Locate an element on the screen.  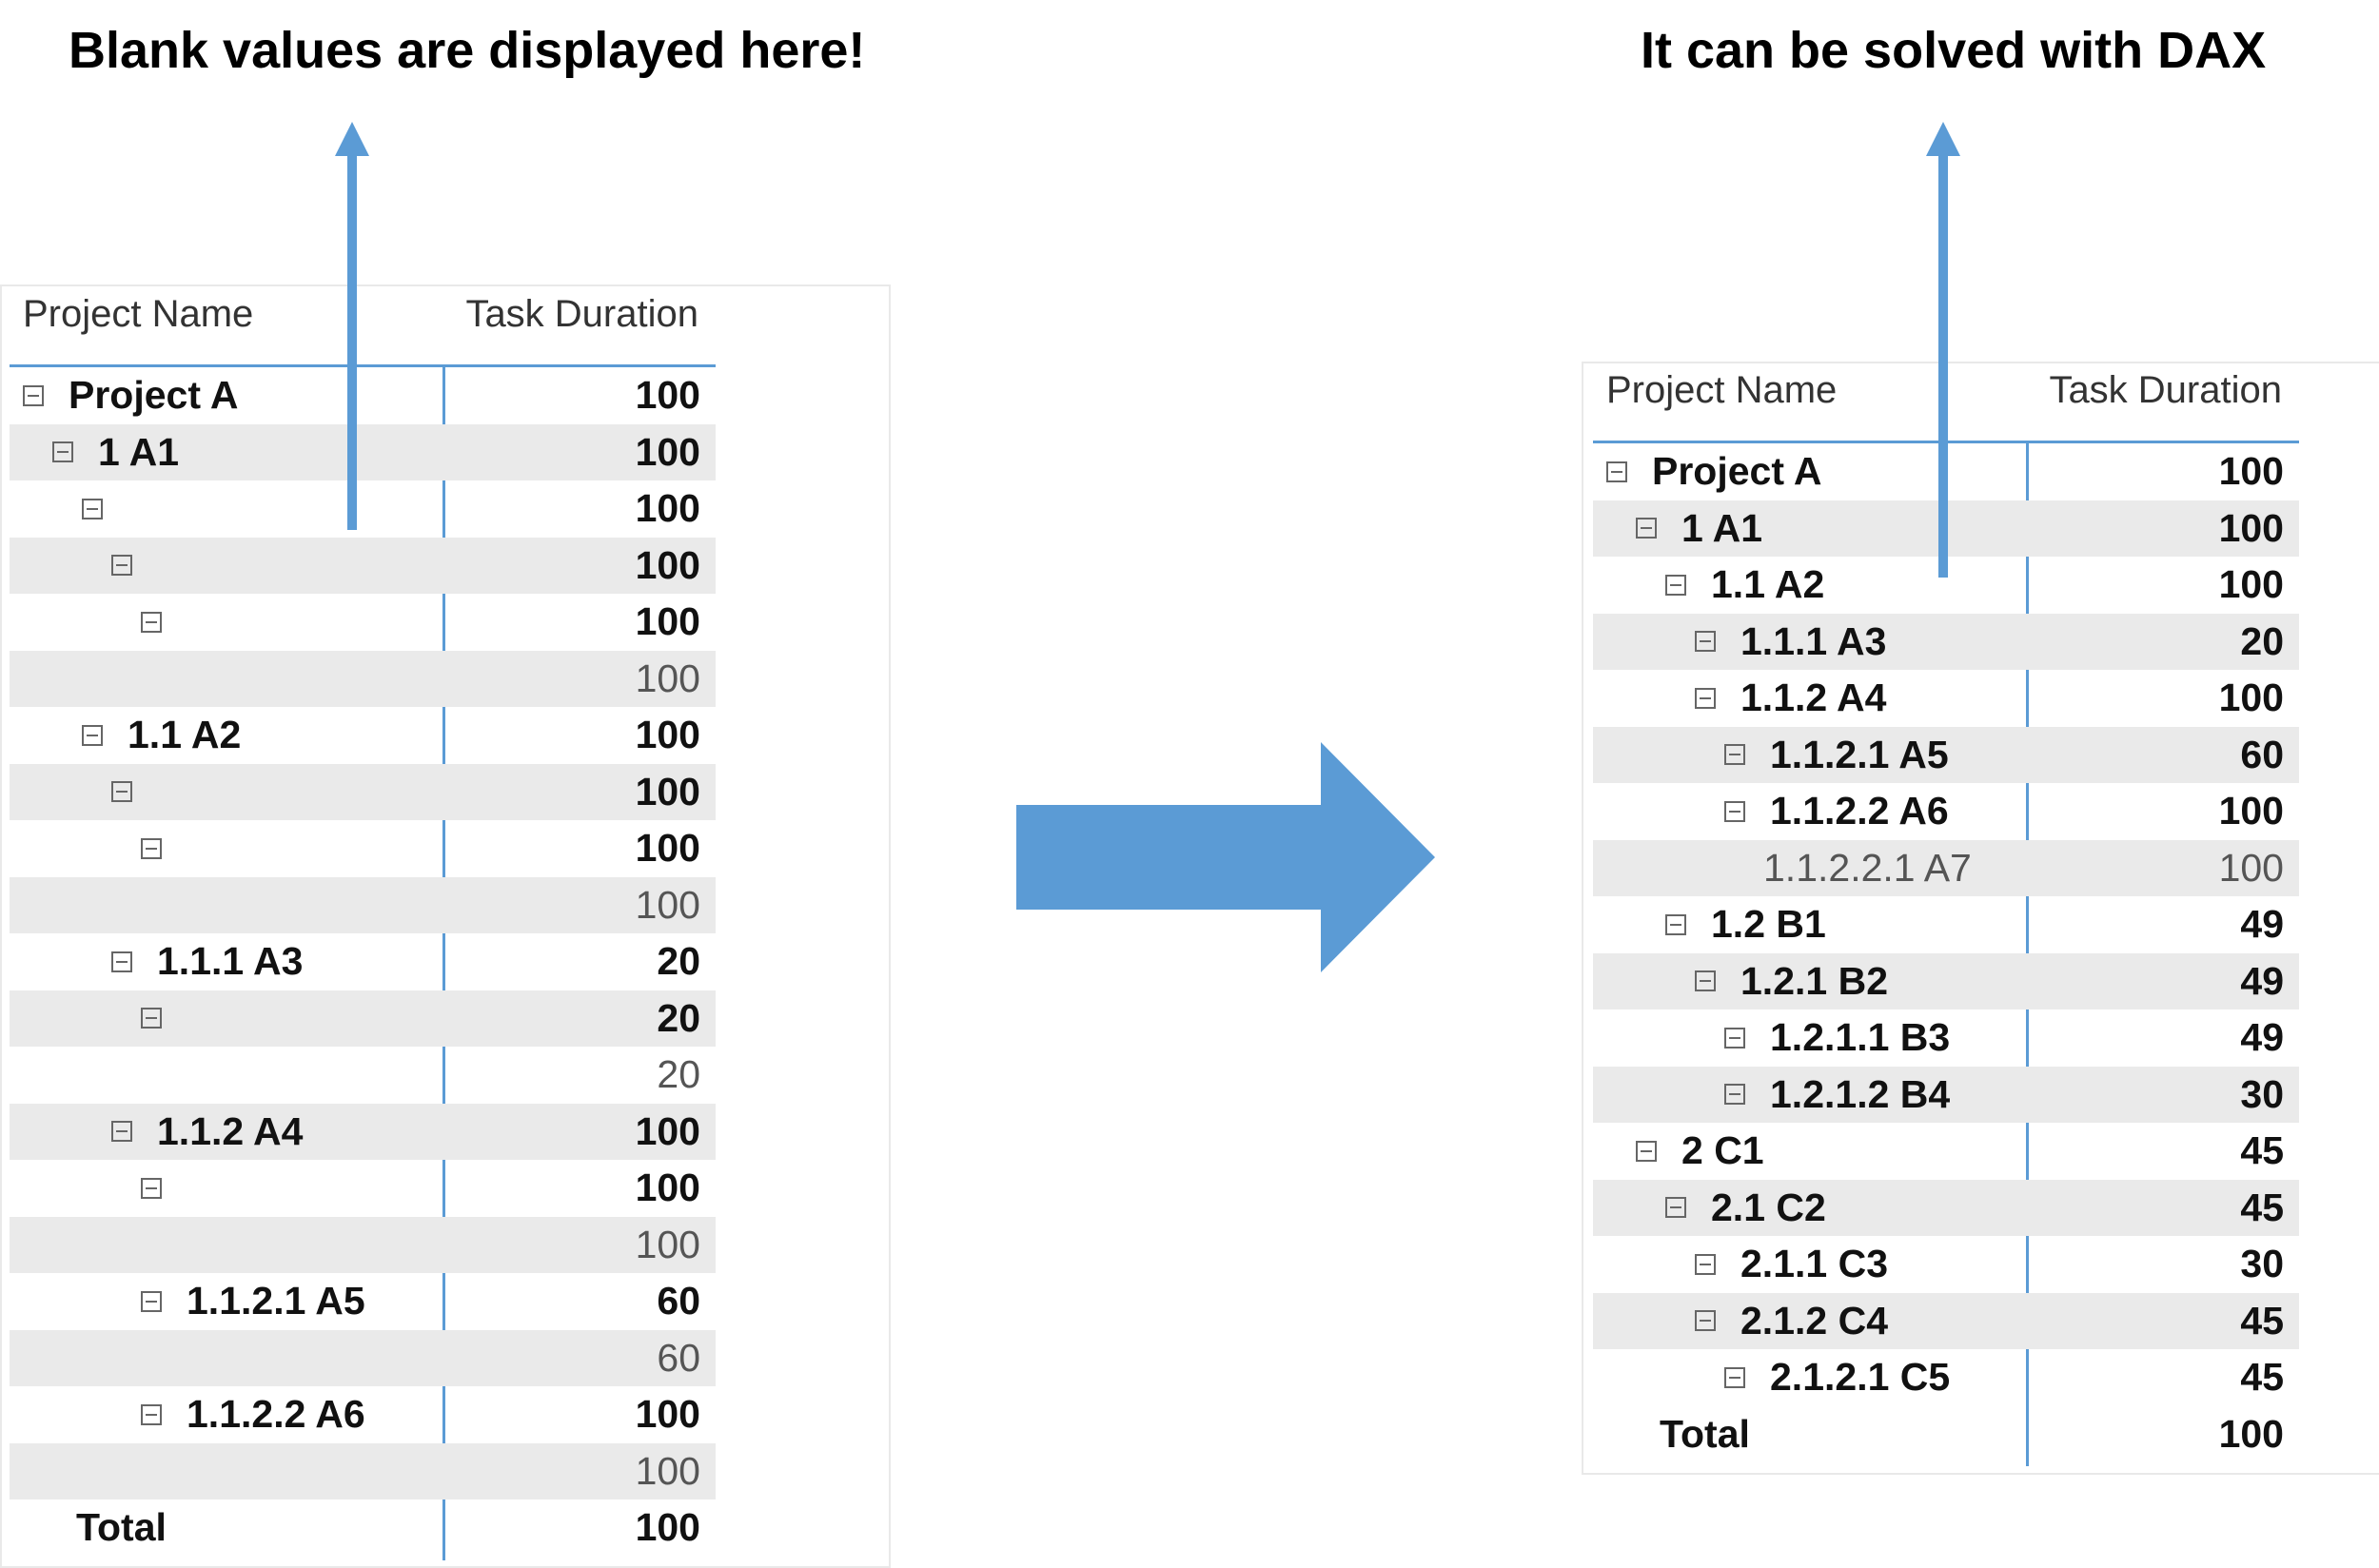
matrix-row: 2.1.2 C4 45 is located at coordinates (1946, 1320).